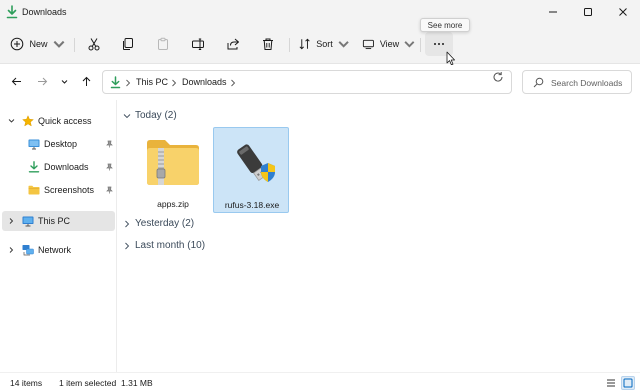  Describe the element at coordinates (28, 221) in the screenshot. I see `computer-icon` at that location.